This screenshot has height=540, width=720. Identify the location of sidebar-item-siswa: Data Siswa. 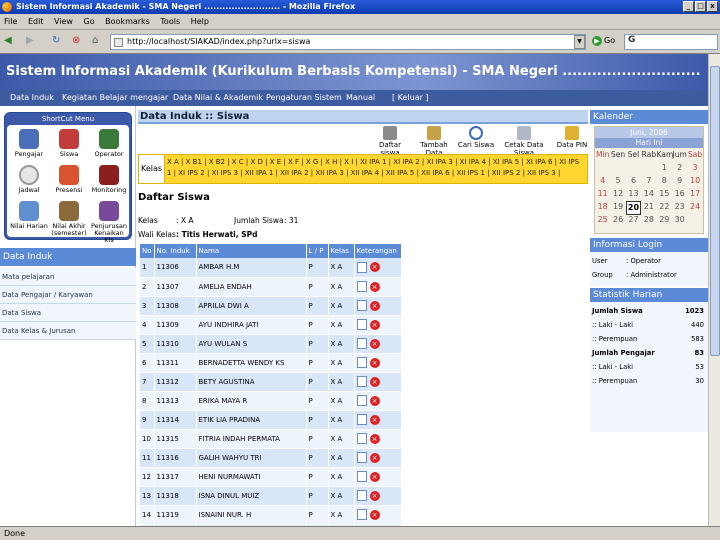
(68, 313).